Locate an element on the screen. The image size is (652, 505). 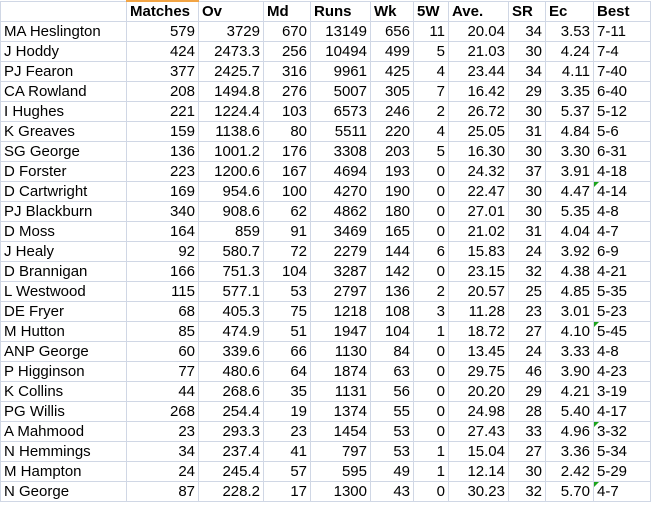
cell-economy: 3.53 is located at coordinates (569, 31).